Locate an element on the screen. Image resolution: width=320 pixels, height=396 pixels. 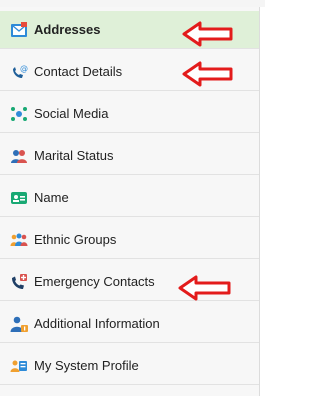
sidebar-item-label: Contact Details is located at coordinates (78, 71).